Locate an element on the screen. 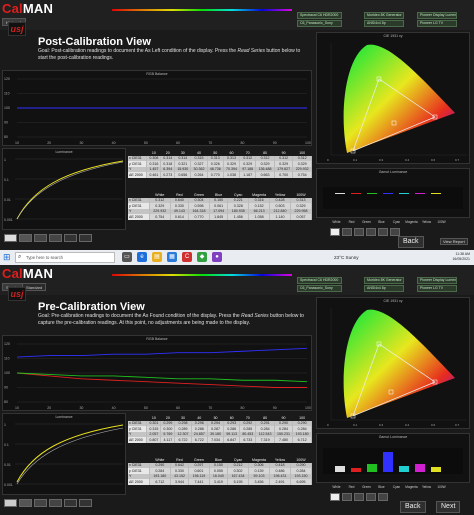  x-tick-label: 70 is located at coordinates (210, 408).